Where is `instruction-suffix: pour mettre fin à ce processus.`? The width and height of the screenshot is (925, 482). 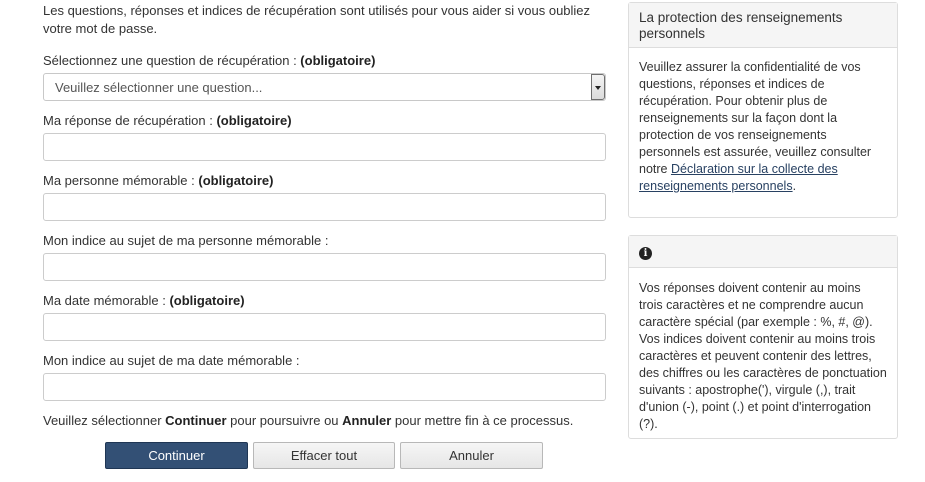
instruction-suffix: pour mettre fin à ce processus. is located at coordinates (482, 420).